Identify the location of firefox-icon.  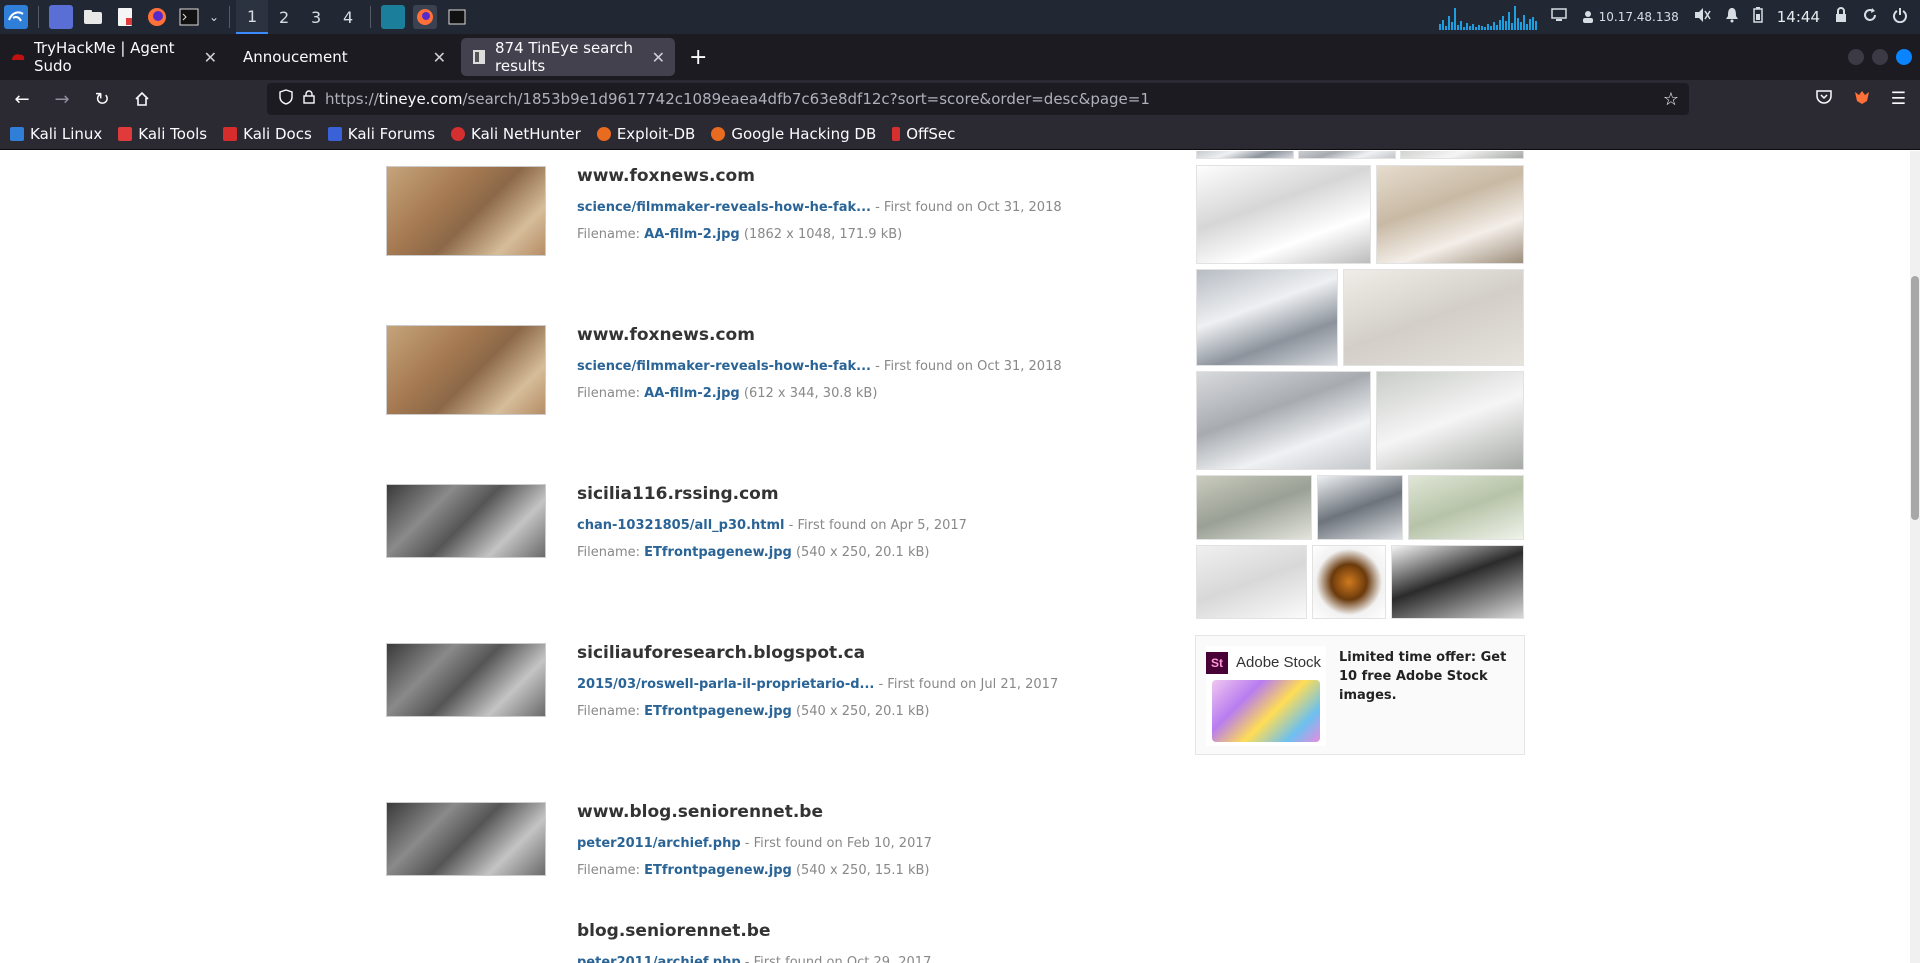
(157, 17).